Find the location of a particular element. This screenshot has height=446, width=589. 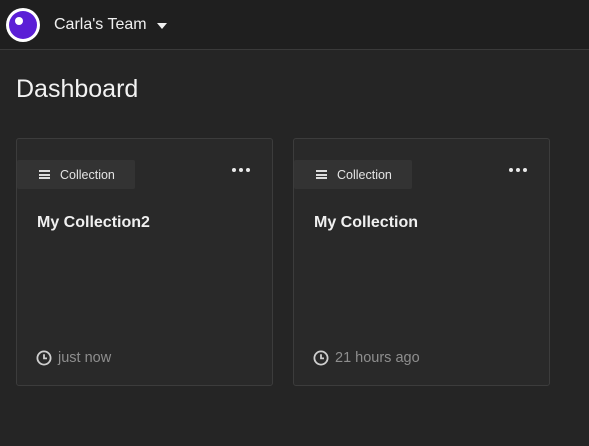

updated-timestamp: 21 hours ago is located at coordinates (366, 358).